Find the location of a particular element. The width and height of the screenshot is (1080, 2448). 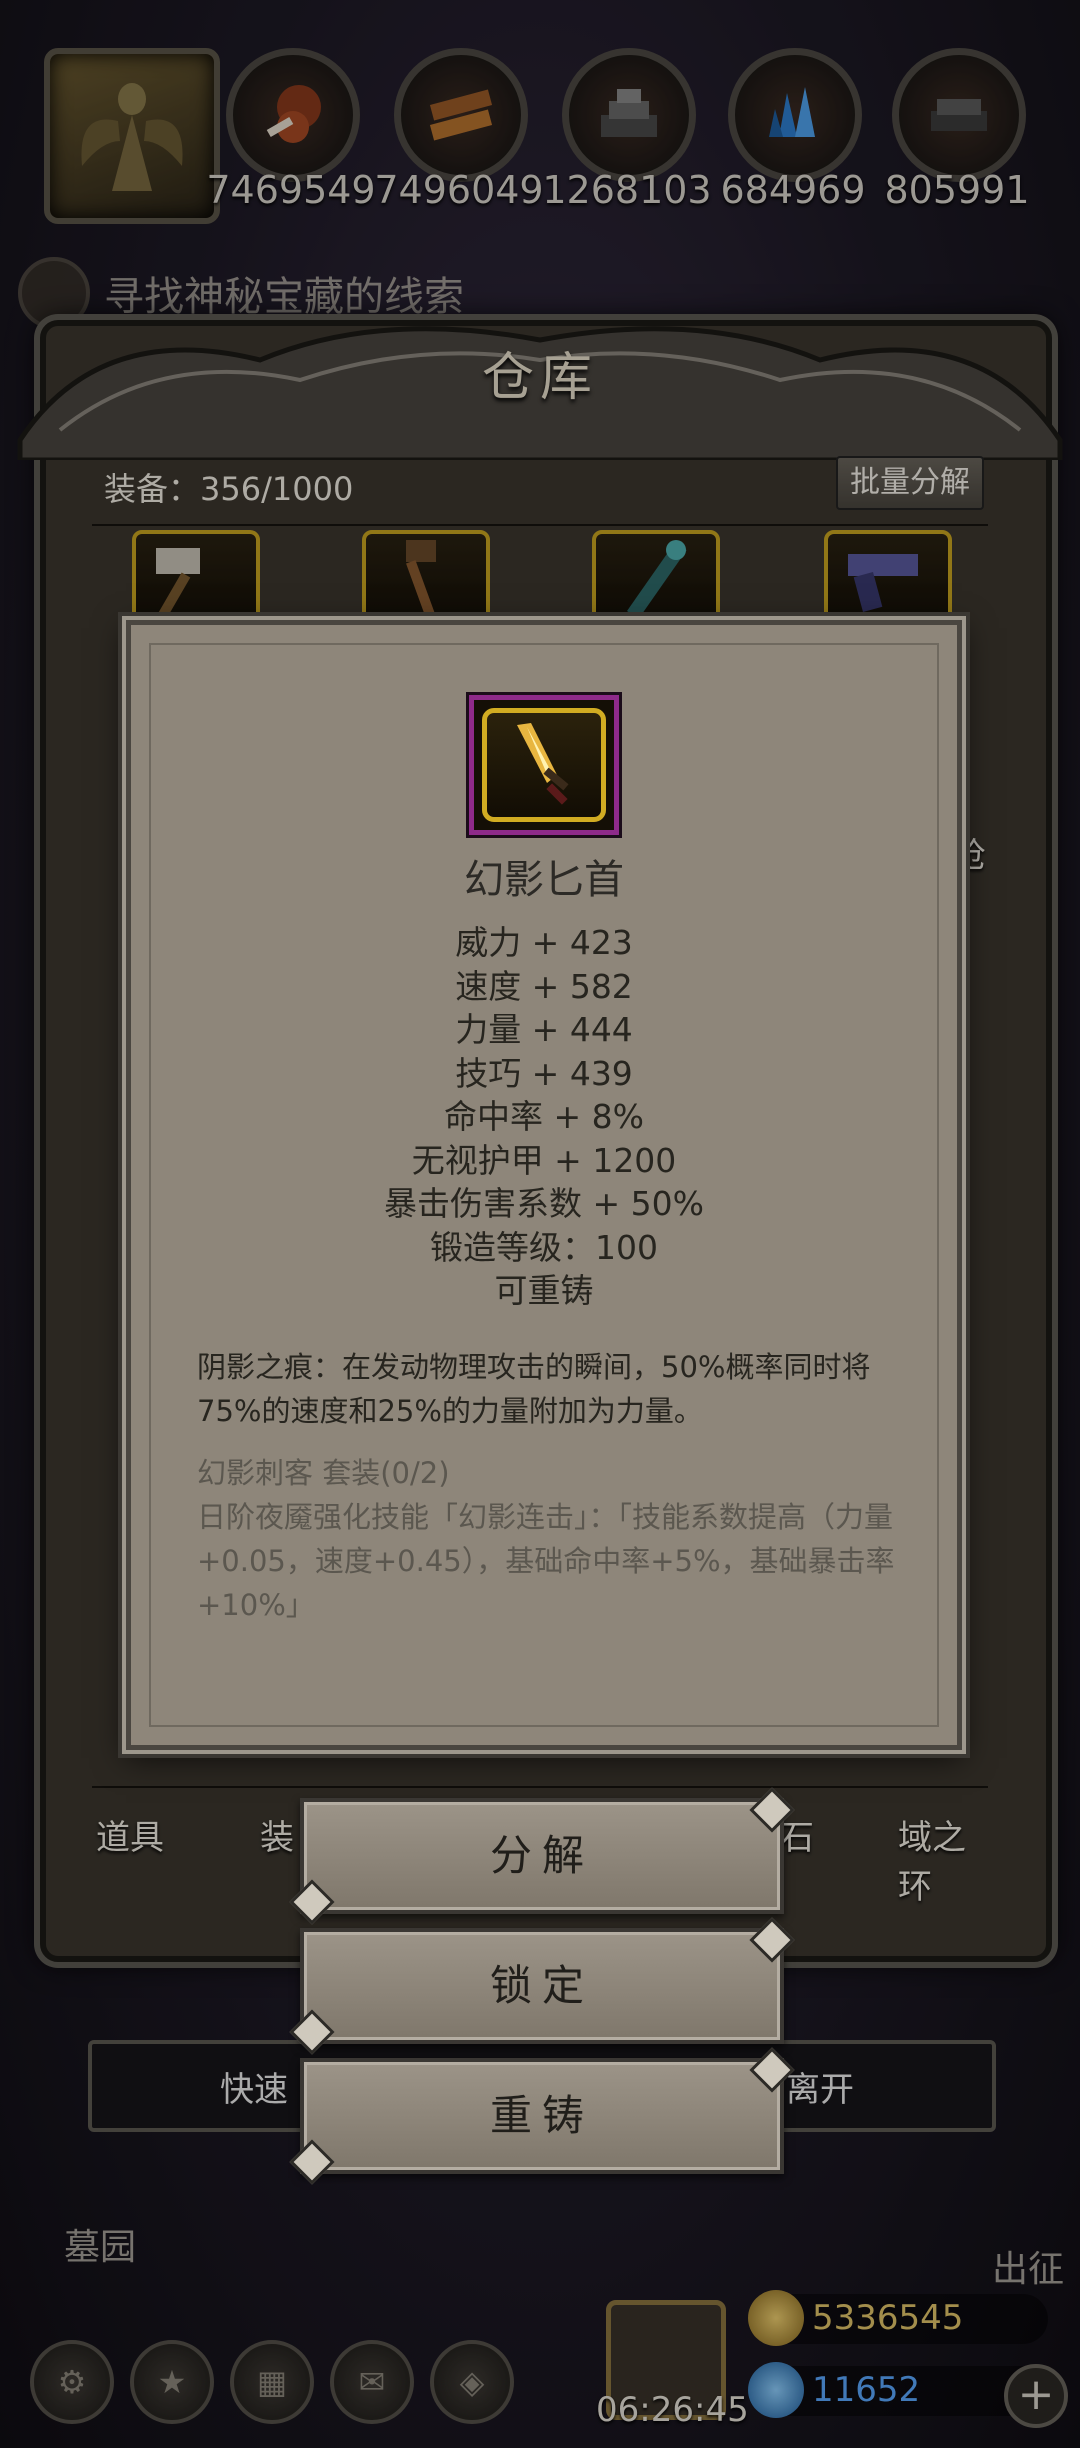

stat-armor-pierce: 无视护甲 + 1200 is located at coordinates (544, 1160).